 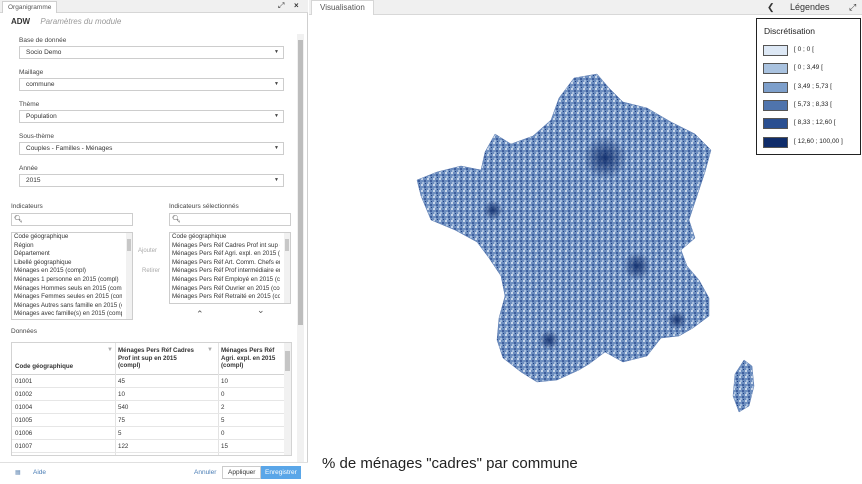 What do you see at coordinates (230, 219) in the screenshot?
I see `selected-search-input: 🔍︎` at bounding box center [230, 219].